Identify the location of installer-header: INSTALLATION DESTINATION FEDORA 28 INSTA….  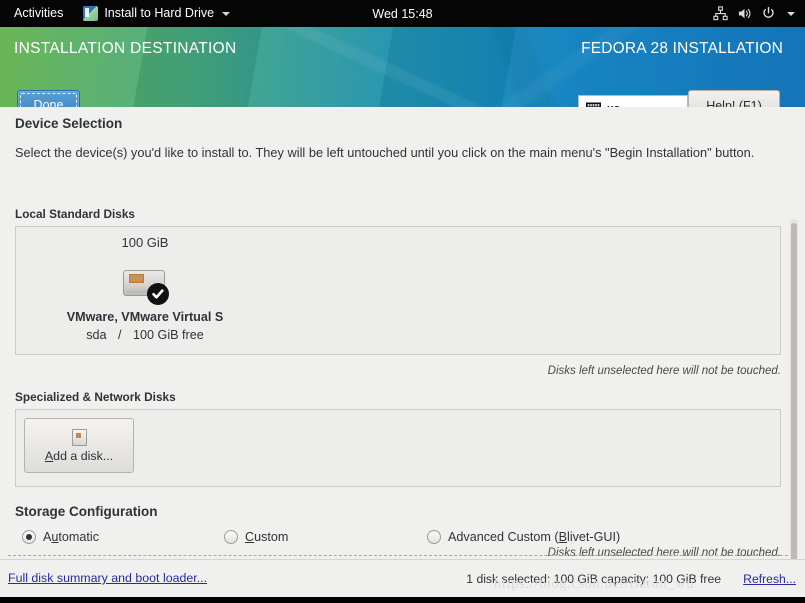
(402, 67).